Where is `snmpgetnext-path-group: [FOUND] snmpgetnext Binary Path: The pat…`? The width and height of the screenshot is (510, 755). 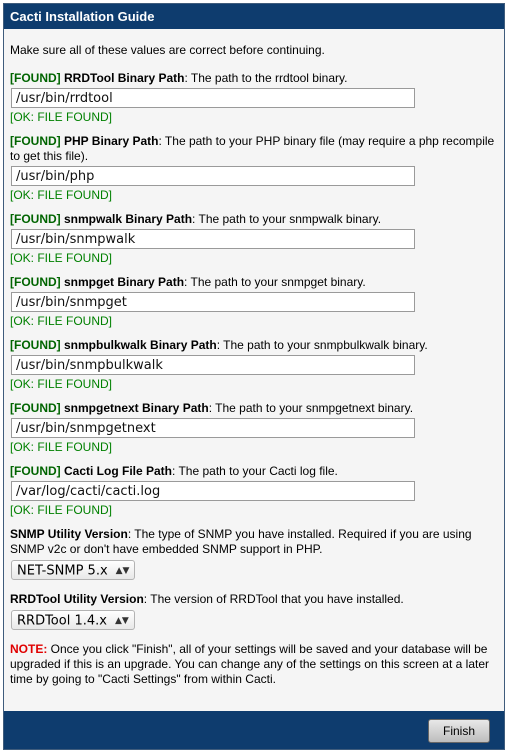
snmpgetnext-path-group: [FOUND] snmpgetnext Binary Path: The pat… is located at coordinates (254, 427).